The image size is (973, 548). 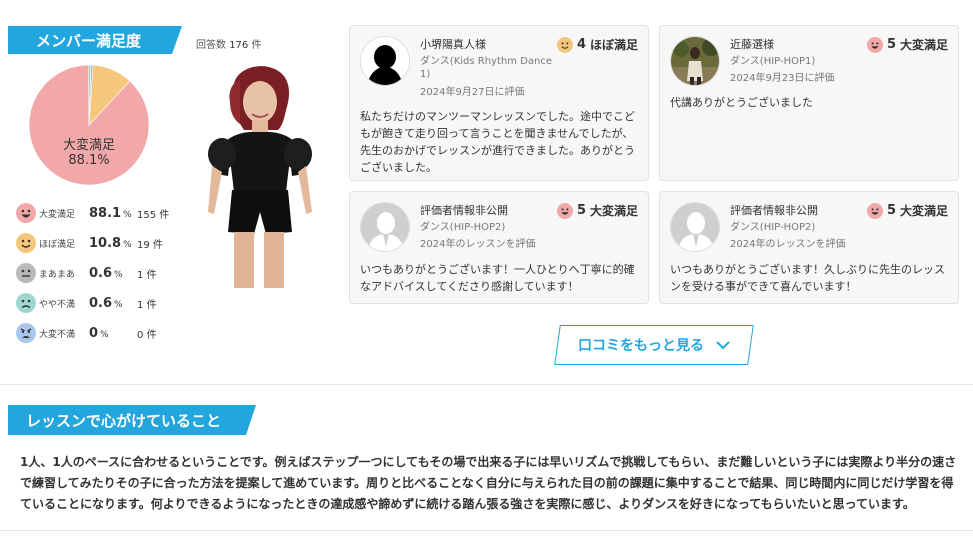 I want to click on neutral-face-icon, so click(x=26, y=273).